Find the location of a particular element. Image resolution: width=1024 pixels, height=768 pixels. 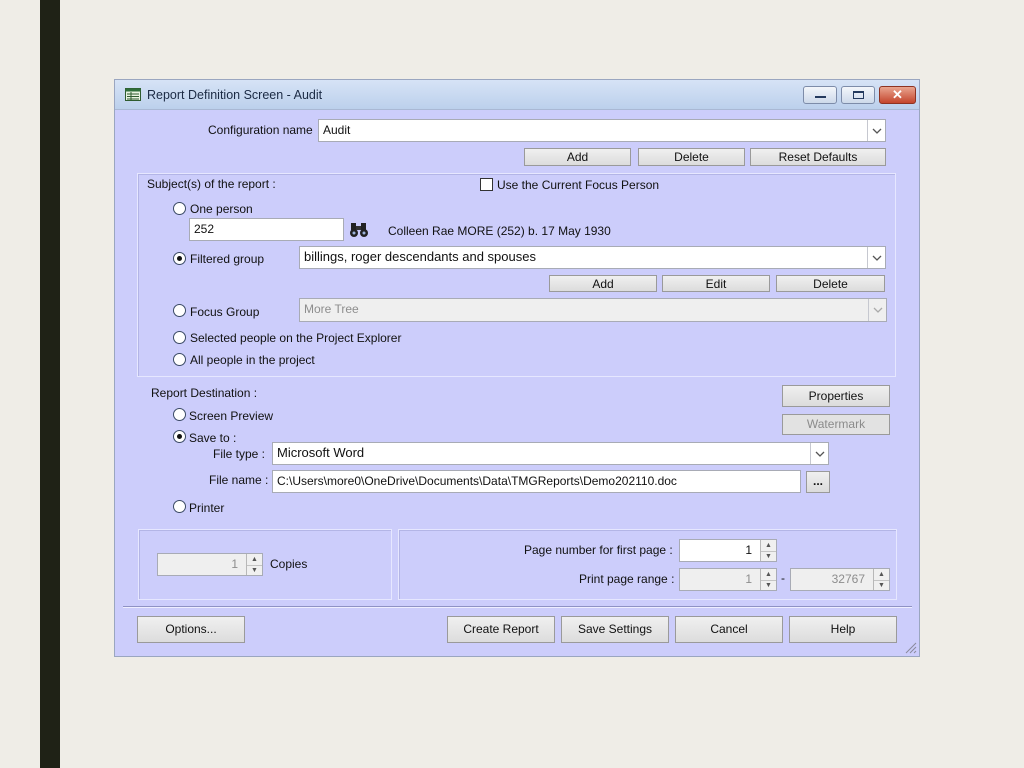

group-edit-button: Edit is located at coordinates (716, 283).